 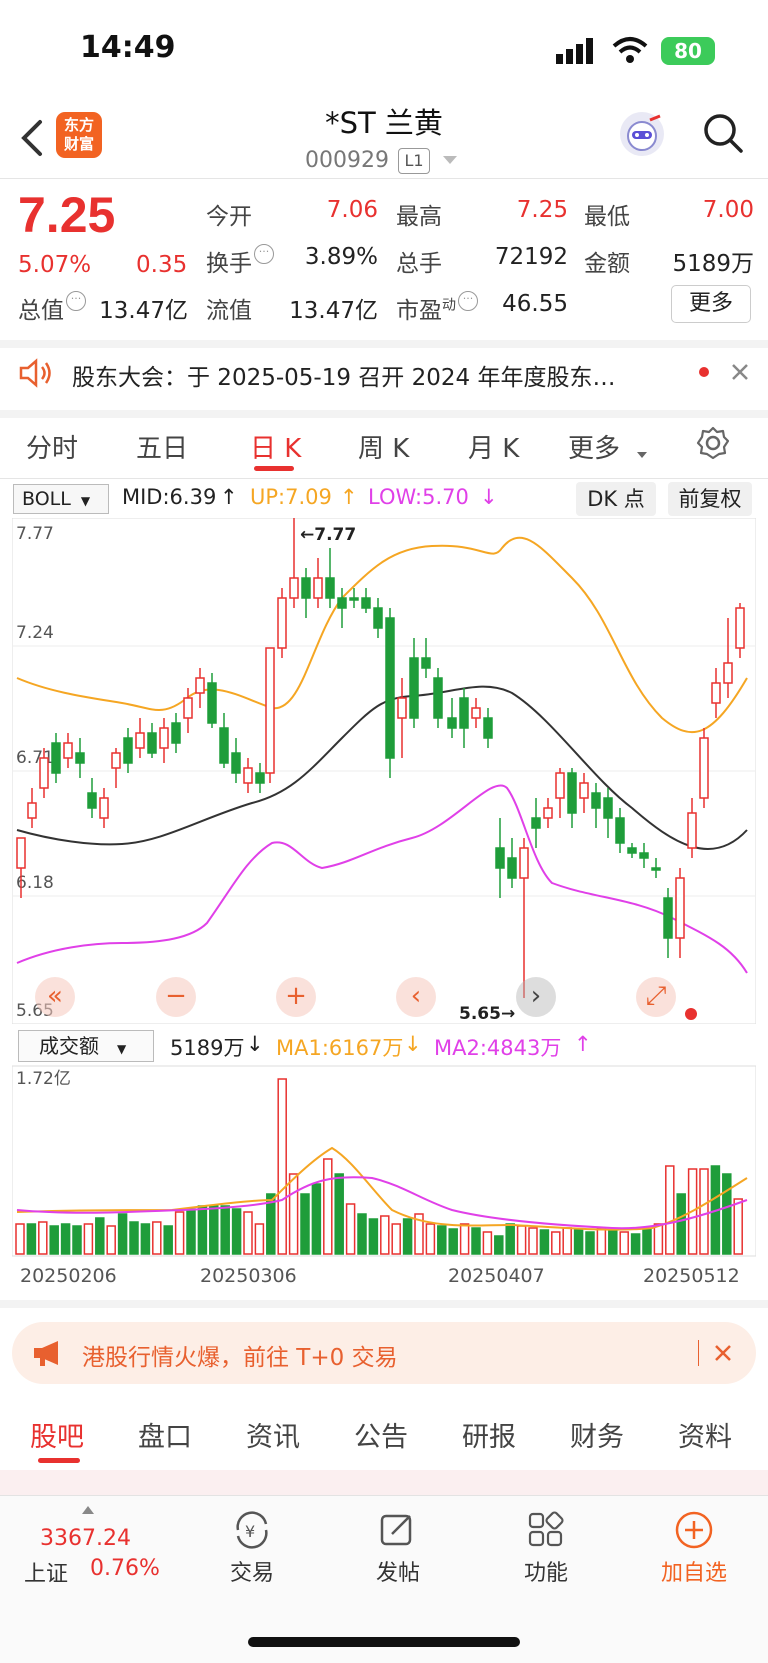 What do you see at coordinates (52, 446) in the screenshot?
I see `tab-intraday: 分时` at bounding box center [52, 446].